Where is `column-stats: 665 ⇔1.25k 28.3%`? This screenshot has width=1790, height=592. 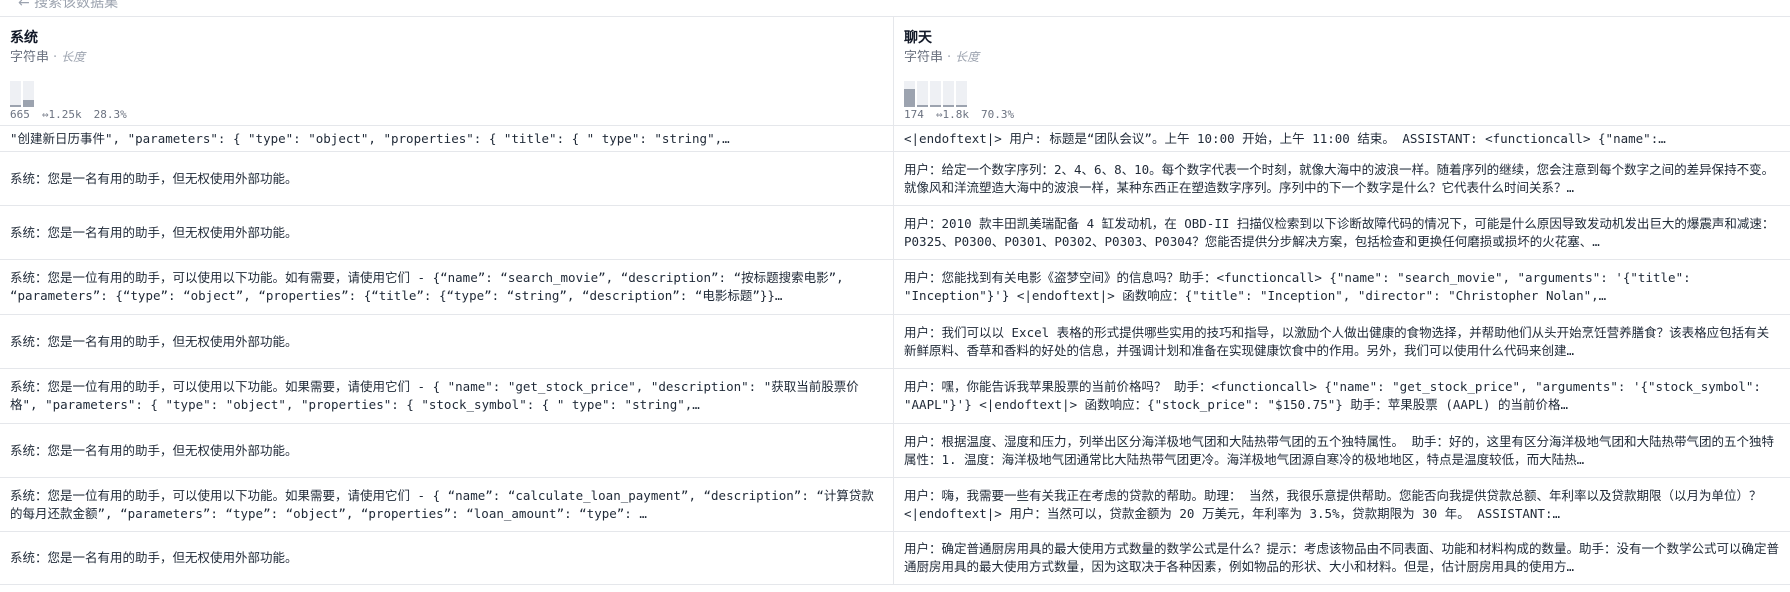 column-stats: 665 ⇔1.25k 28.3% is located at coordinates (74, 114).